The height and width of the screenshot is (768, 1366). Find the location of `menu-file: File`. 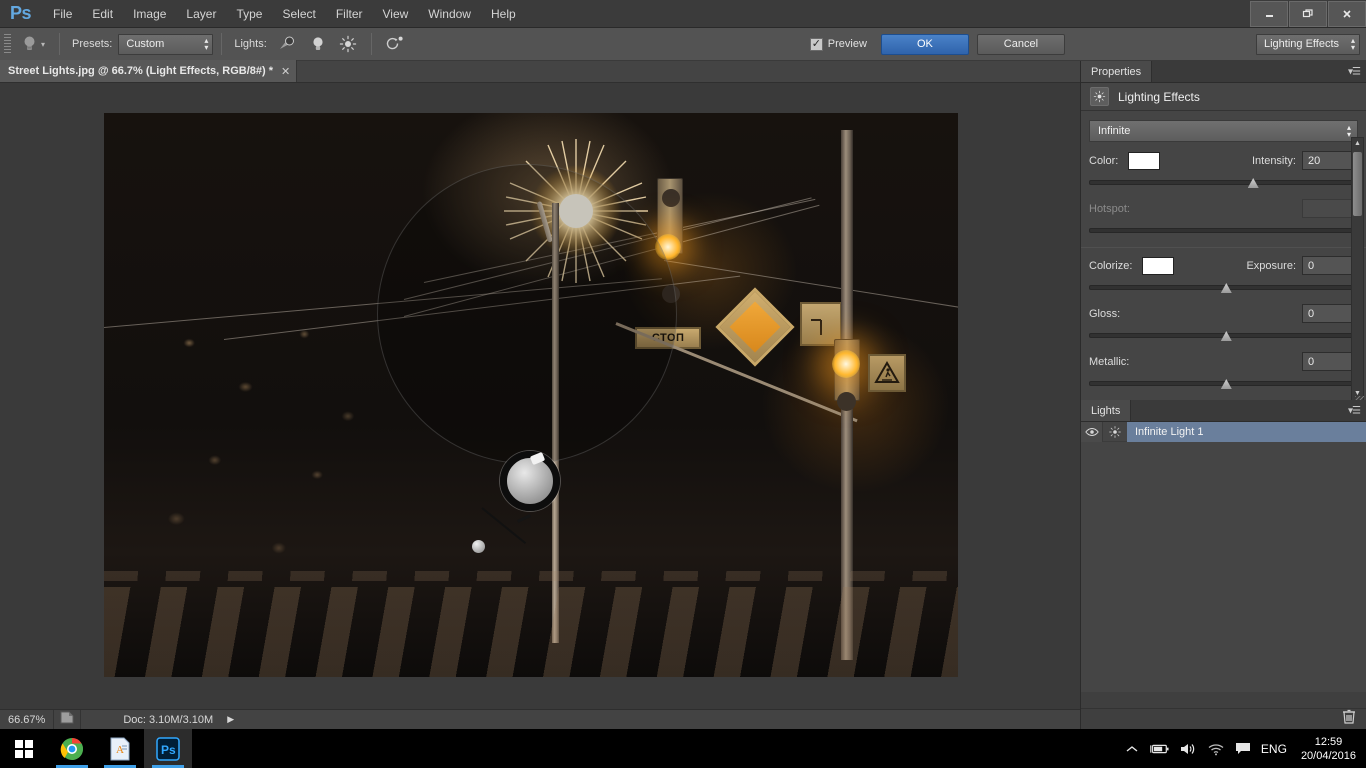

menu-file: File is located at coordinates (62, 14).